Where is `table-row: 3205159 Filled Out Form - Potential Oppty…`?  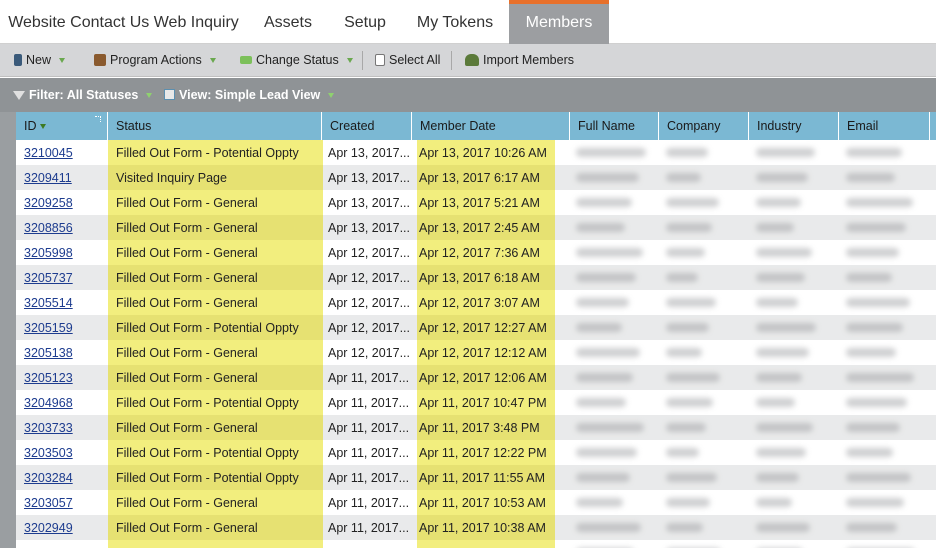 table-row: 3205159 Filled Out Form - Potential Oppty… is located at coordinates (476, 327).